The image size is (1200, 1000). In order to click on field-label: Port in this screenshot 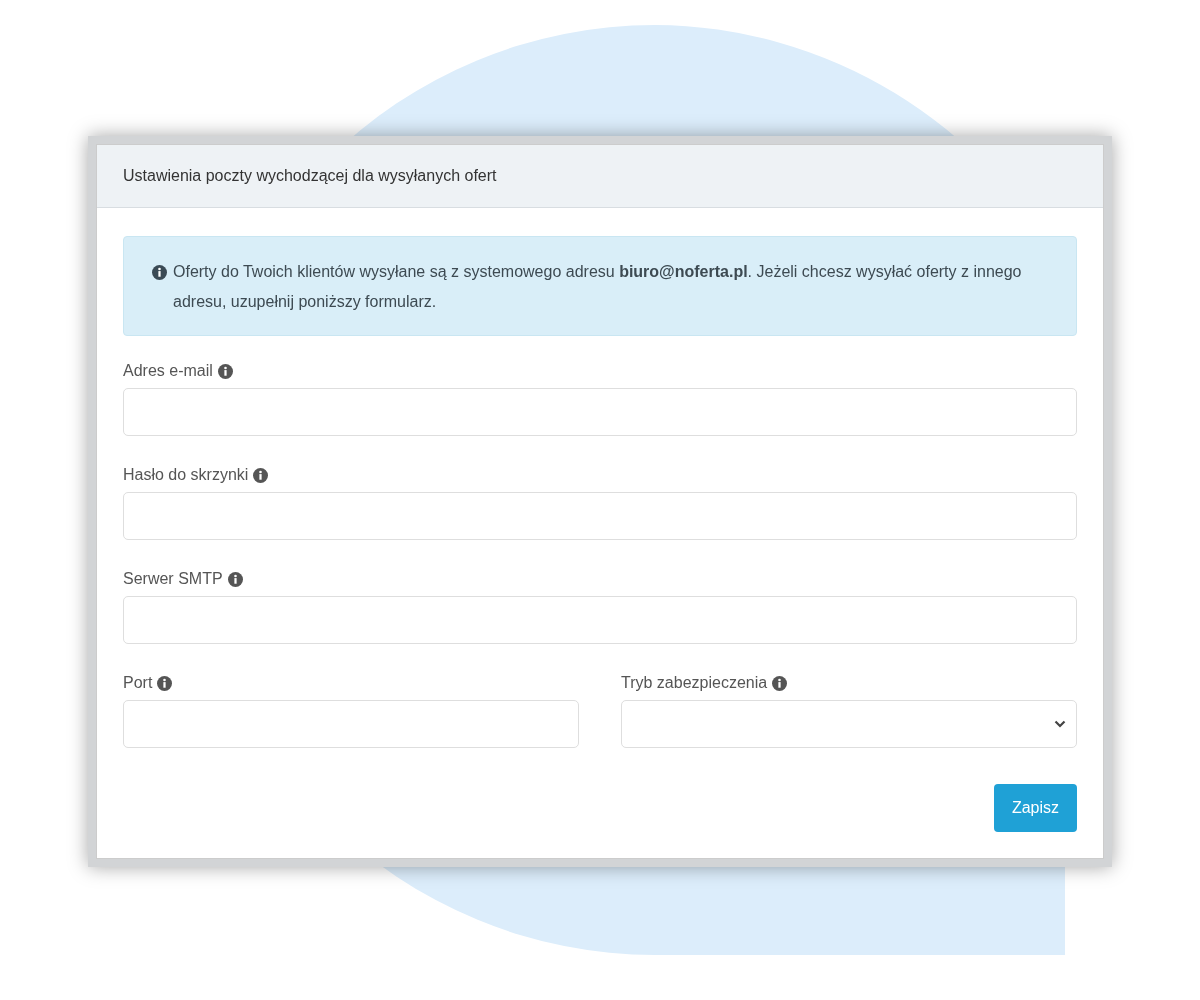, I will do `click(138, 683)`.